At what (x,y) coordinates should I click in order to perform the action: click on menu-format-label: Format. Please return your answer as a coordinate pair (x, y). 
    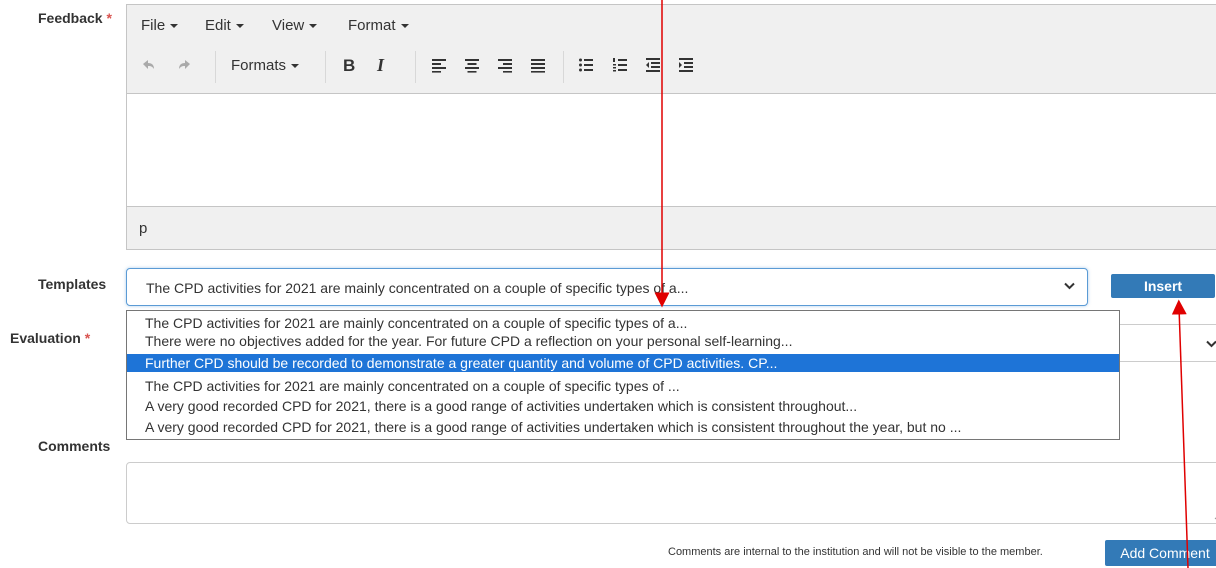
    Looking at the image, I should click on (372, 25).